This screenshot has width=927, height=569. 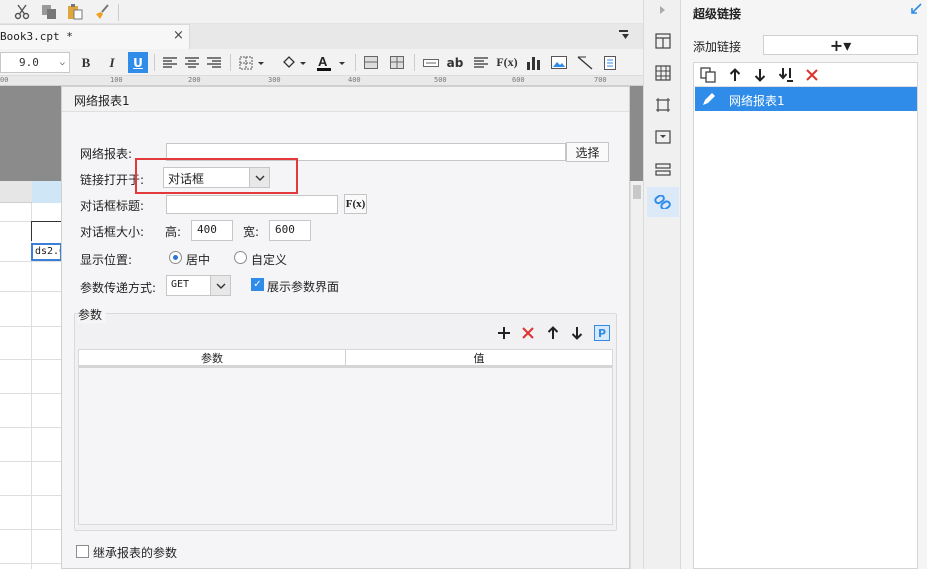 What do you see at coordinates (663, 41) in the screenshot?
I see `cell-attributes-icon` at bounding box center [663, 41].